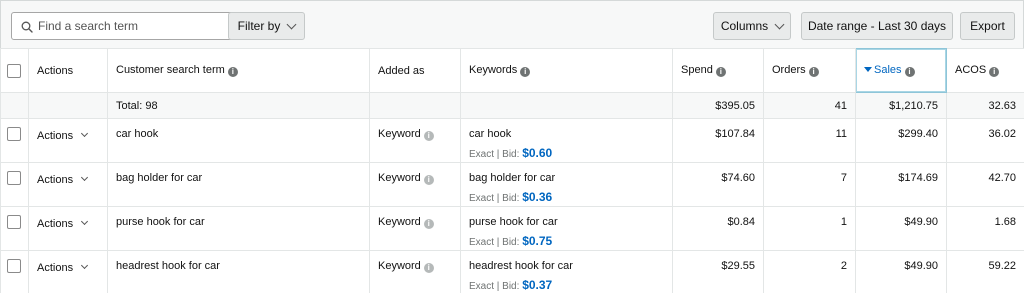 The width and height of the screenshot is (1024, 293). I want to click on keyword-text: purse hook for car, so click(513, 222).